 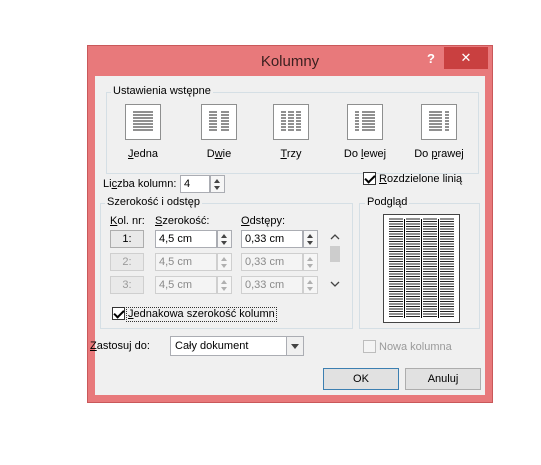 I want to click on cancel-button: Anuluj, so click(x=443, y=379).